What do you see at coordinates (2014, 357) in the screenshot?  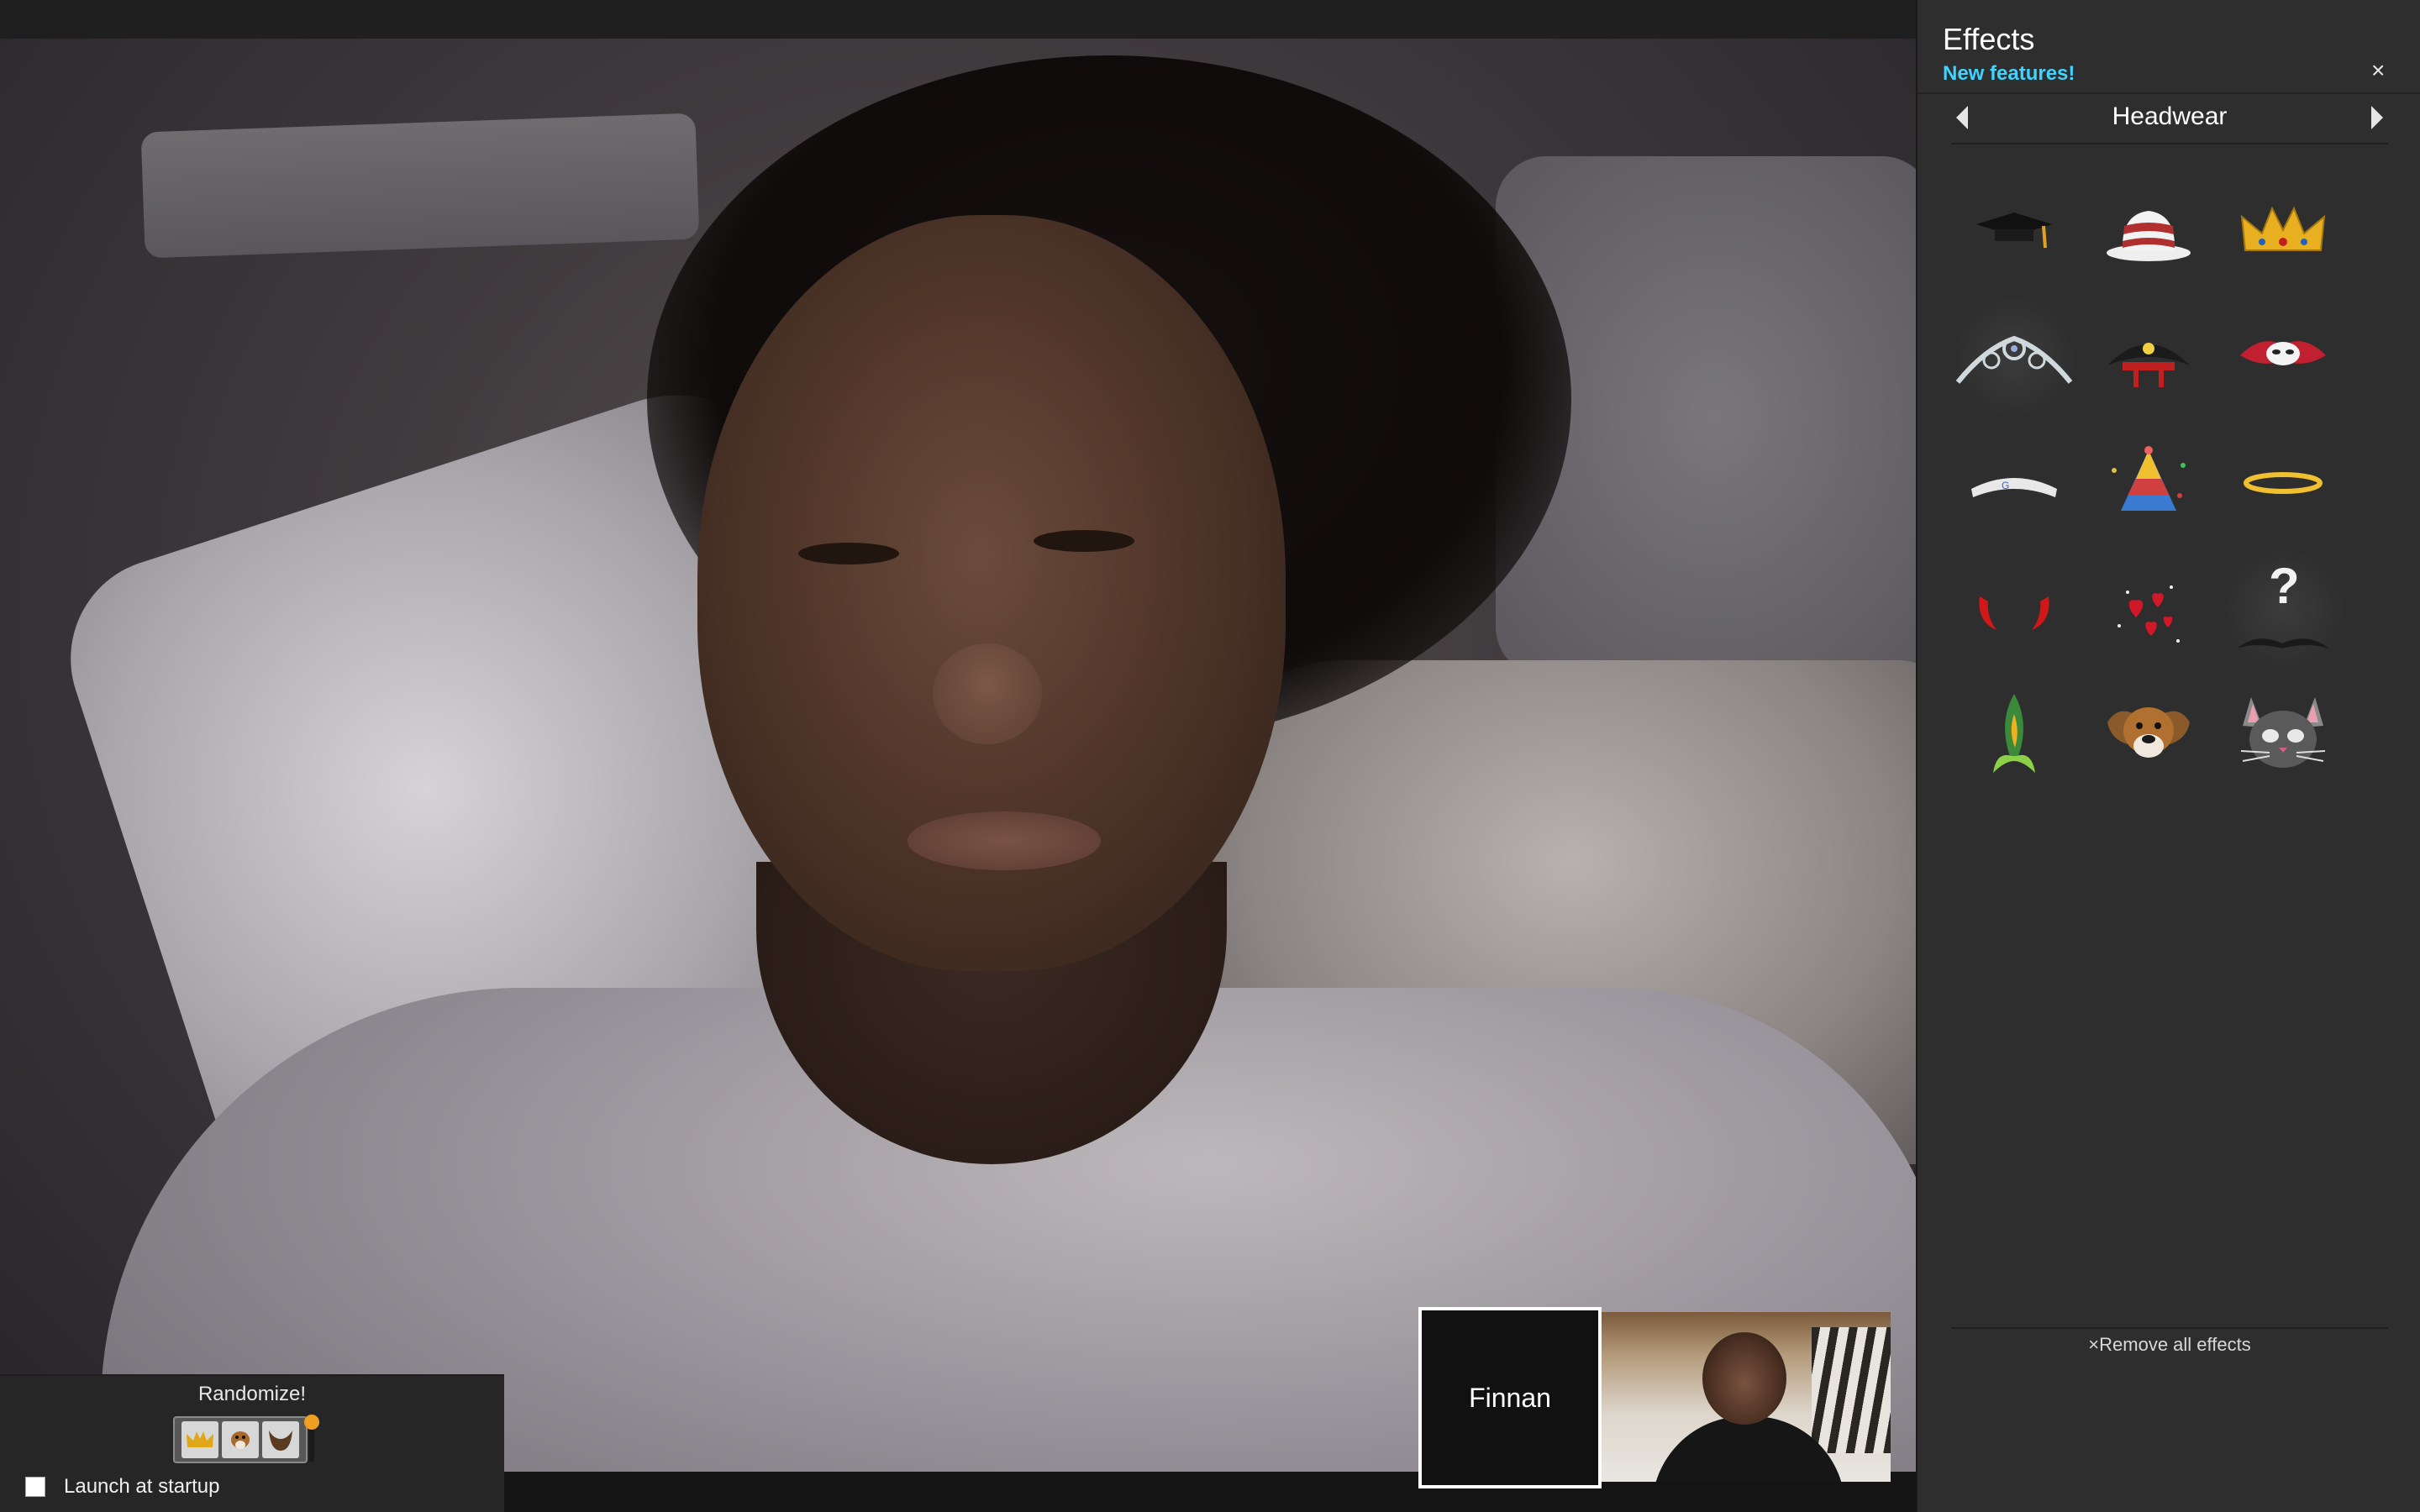 I see `tiara-icon` at bounding box center [2014, 357].